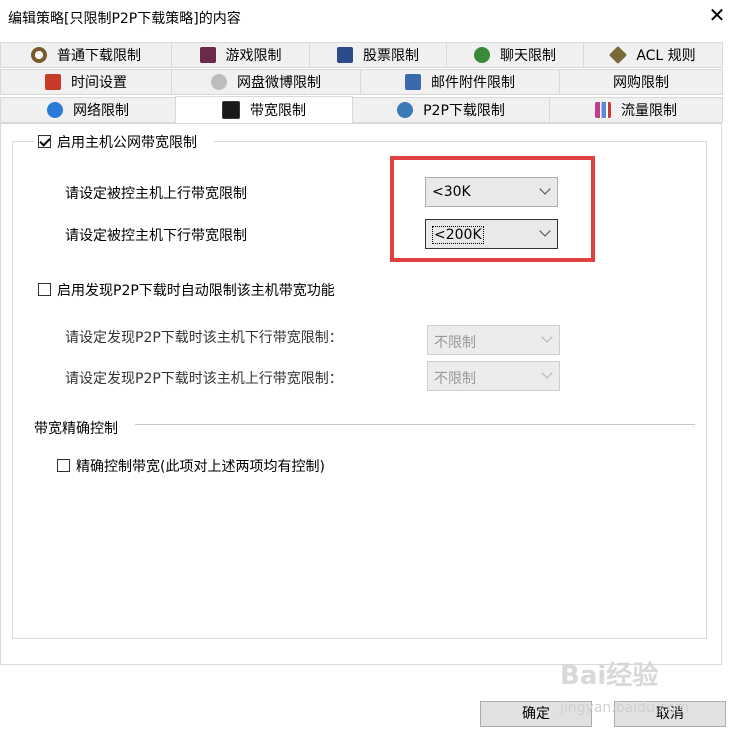  I want to click on precise-control-label: 精确控制带宽(此项对上述两项均有控制), so click(200, 467).